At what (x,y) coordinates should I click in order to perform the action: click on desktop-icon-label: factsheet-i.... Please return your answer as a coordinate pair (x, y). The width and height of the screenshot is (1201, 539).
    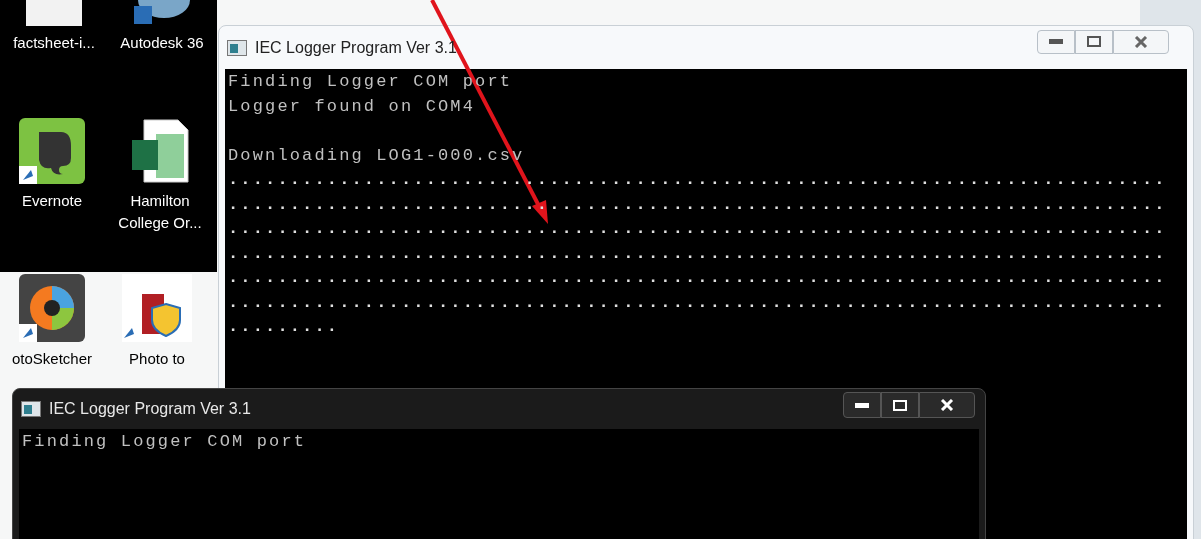
    Looking at the image, I should click on (54, 43).